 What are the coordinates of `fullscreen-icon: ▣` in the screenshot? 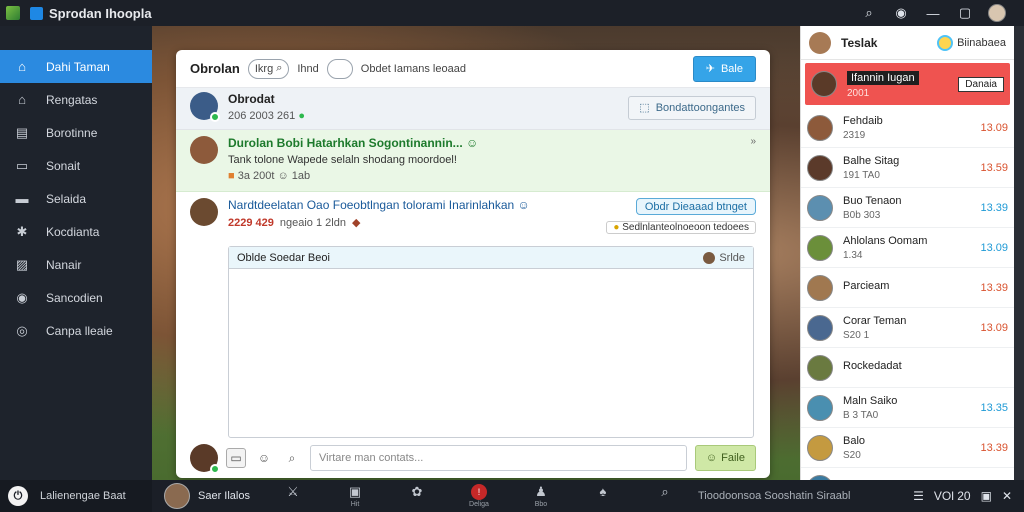 It's located at (986, 496).